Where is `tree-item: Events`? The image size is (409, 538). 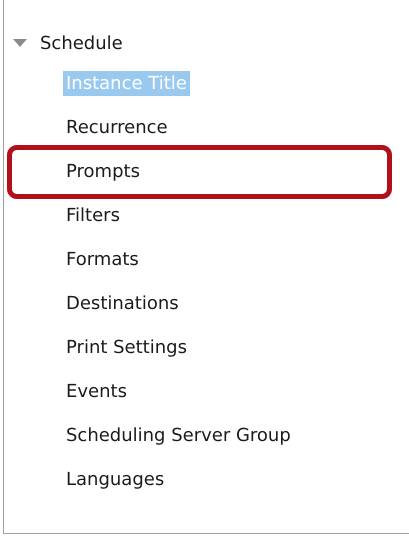 tree-item: Events is located at coordinates (96, 391).